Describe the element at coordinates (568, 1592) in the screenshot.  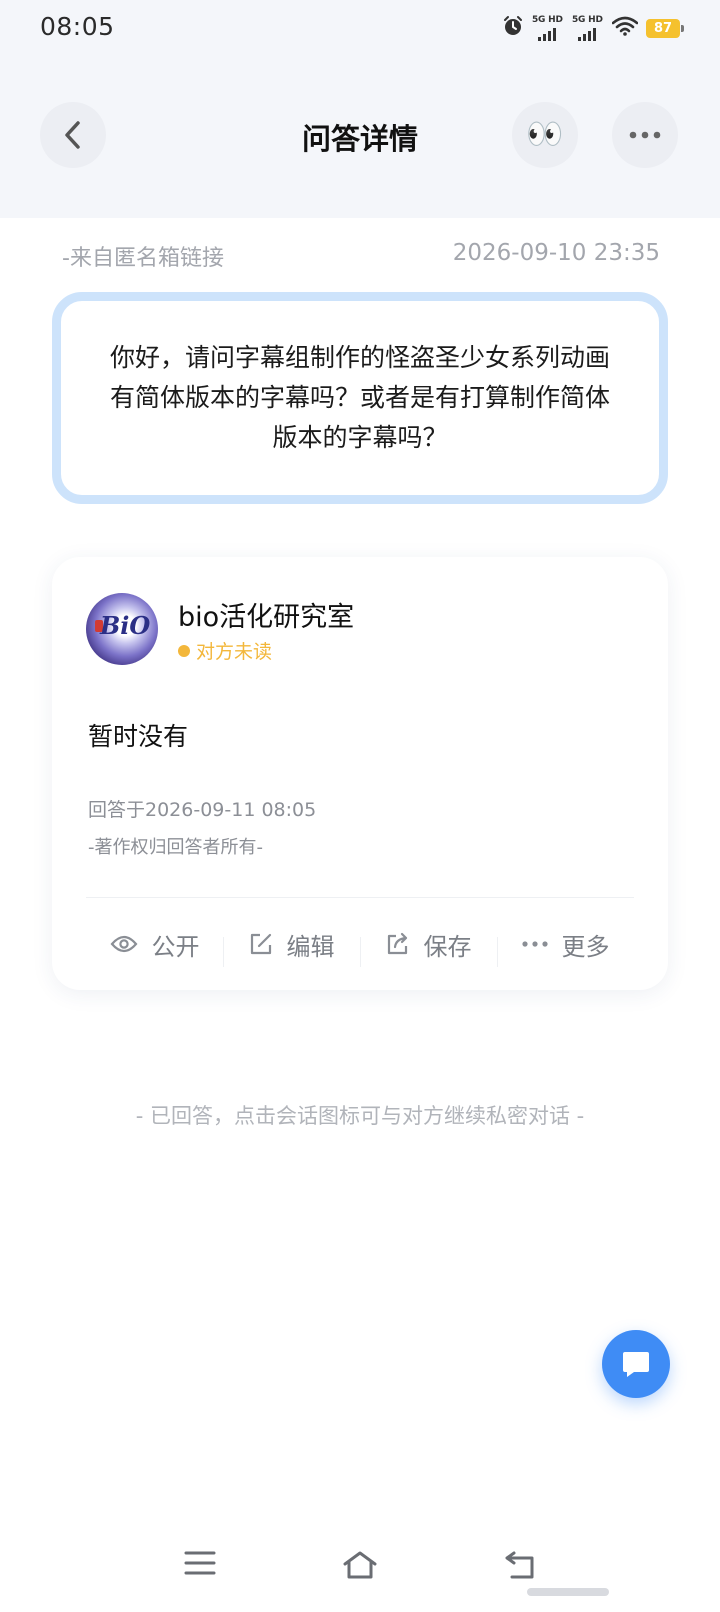
I see `gesture-handle` at that location.